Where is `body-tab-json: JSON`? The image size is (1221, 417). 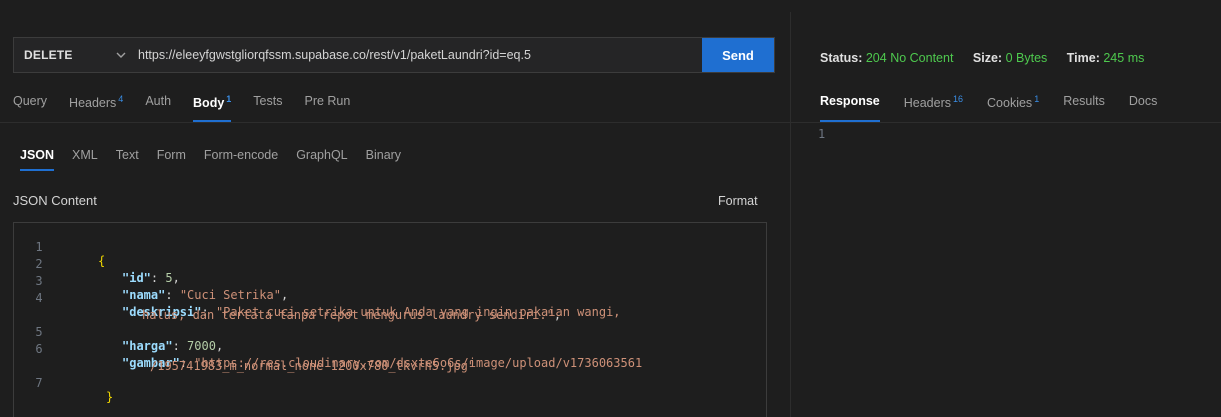
body-tab-json: JSON is located at coordinates (37, 159).